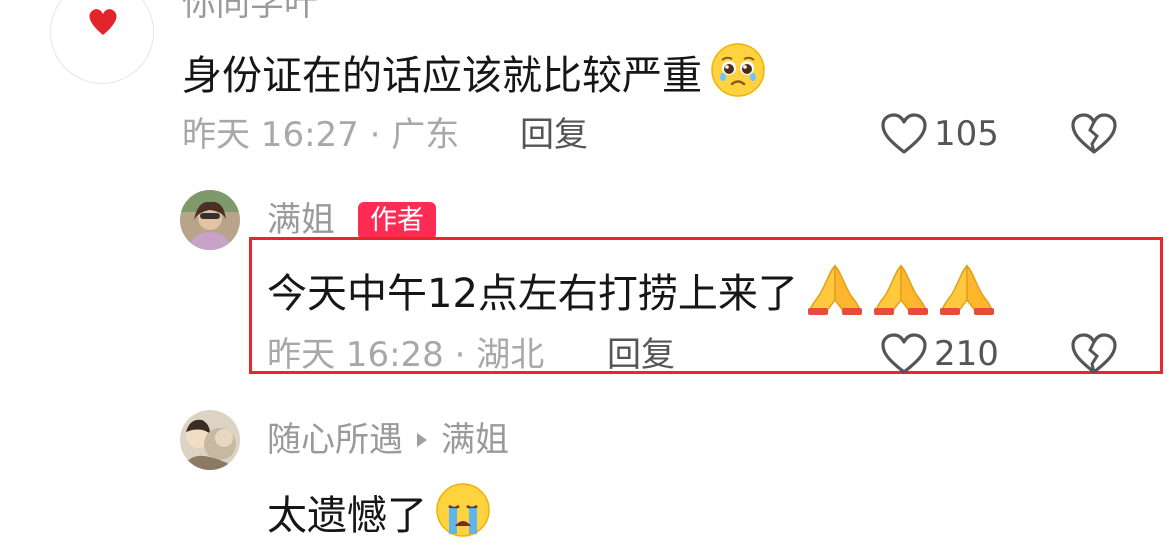 This screenshot has width=1170, height=550. What do you see at coordinates (347, 516) in the screenshot?
I see `comment-content: 太遗憾了` at bounding box center [347, 516].